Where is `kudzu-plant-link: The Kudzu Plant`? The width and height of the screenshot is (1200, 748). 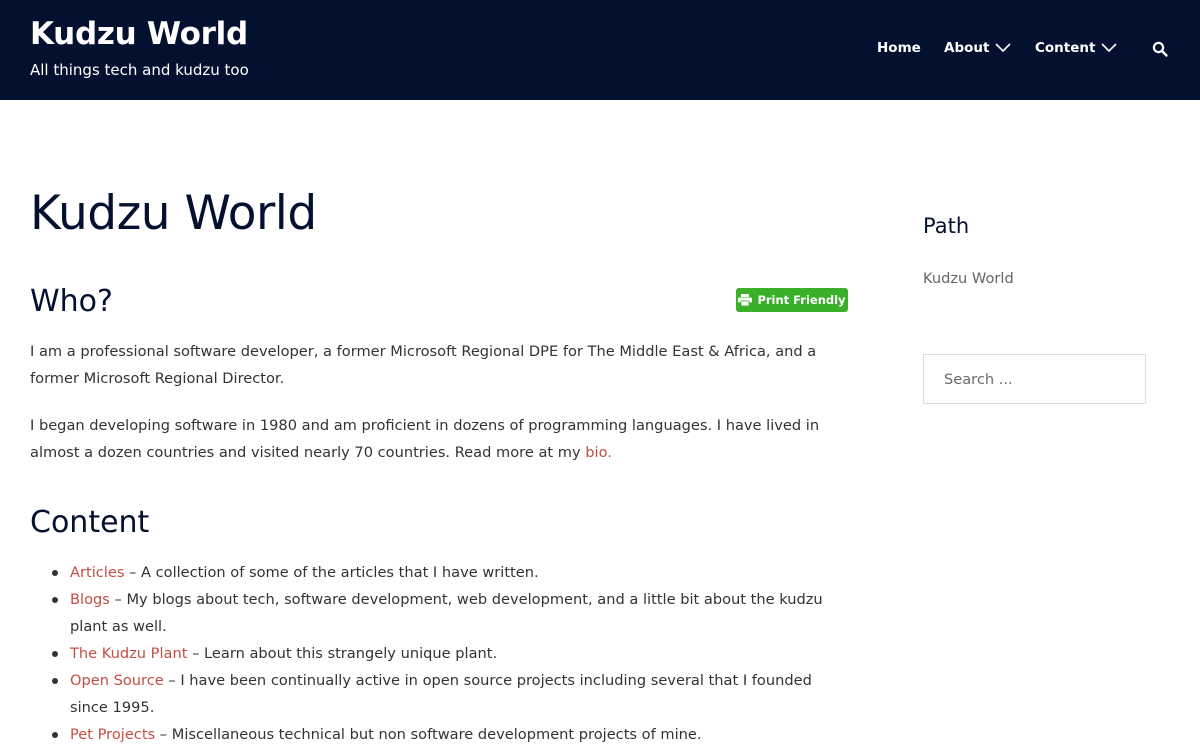
kudzu-plant-link: The Kudzu Plant is located at coordinates (128, 653).